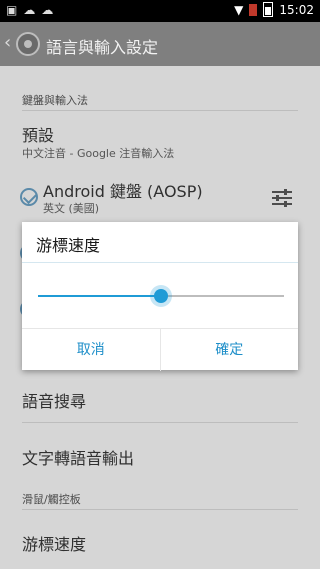 This screenshot has width=320, height=569. Describe the element at coordinates (229, 350) in the screenshot. I see `ok-button: 確定` at that location.